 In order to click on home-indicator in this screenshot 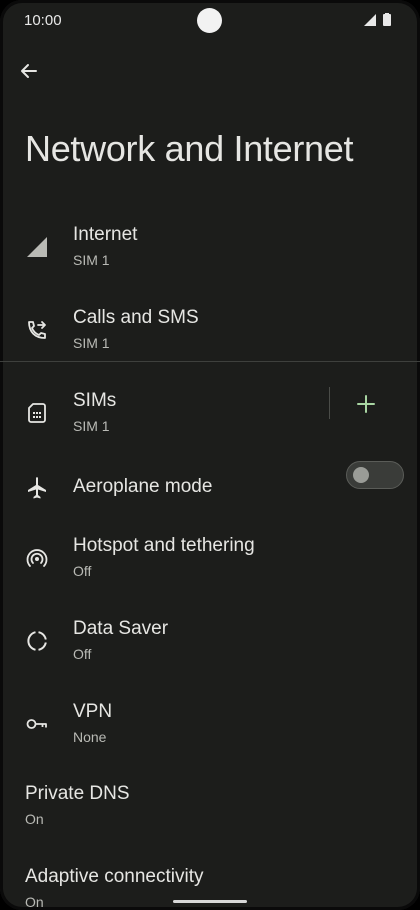, I will do `click(210, 901)`.